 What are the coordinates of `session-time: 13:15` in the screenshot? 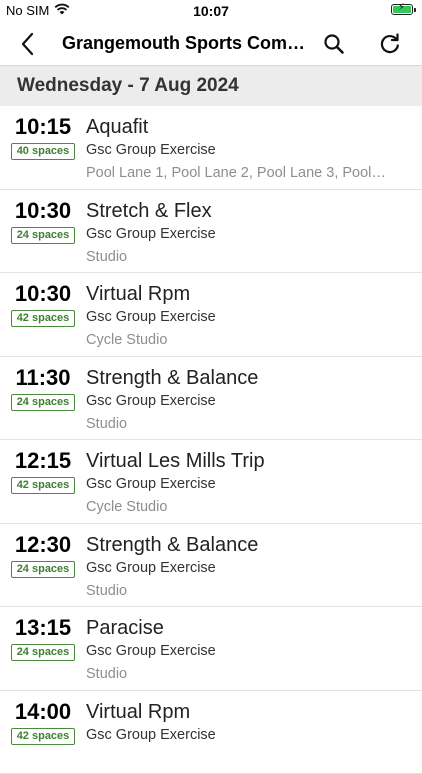 It's located at (43, 628).